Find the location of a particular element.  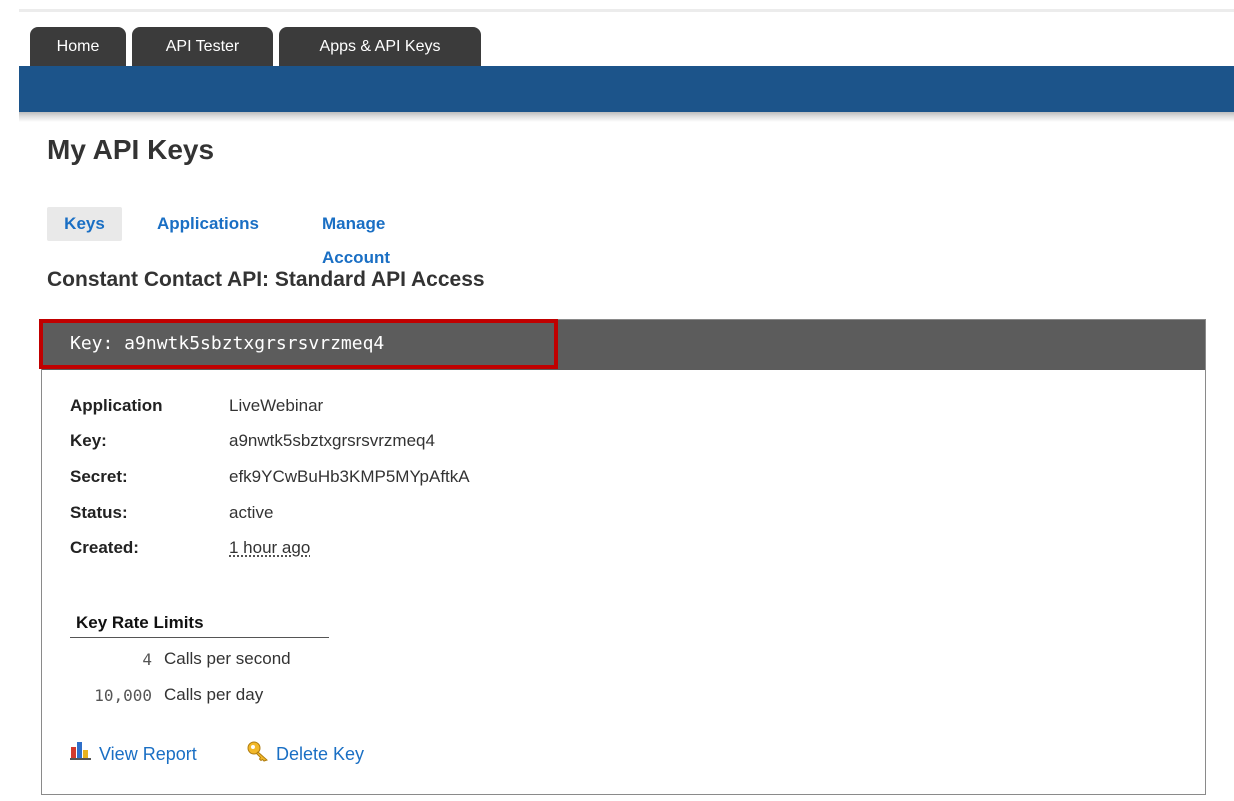

nav-shadow is located at coordinates (626, 117).